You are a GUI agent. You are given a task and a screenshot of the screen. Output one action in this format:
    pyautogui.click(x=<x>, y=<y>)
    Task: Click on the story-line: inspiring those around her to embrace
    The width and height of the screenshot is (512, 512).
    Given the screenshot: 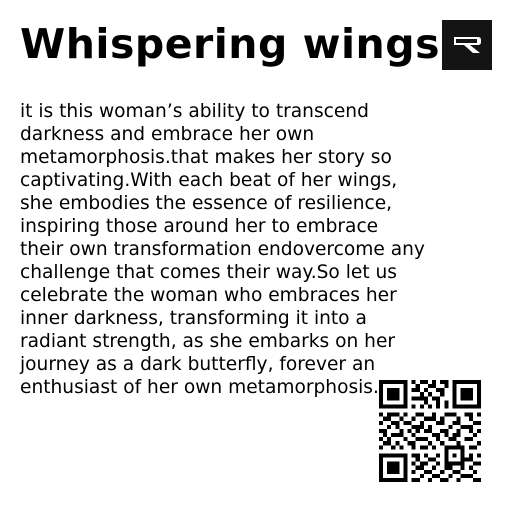 What is the action you would take?
    pyautogui.click(x=199, y=226)
    